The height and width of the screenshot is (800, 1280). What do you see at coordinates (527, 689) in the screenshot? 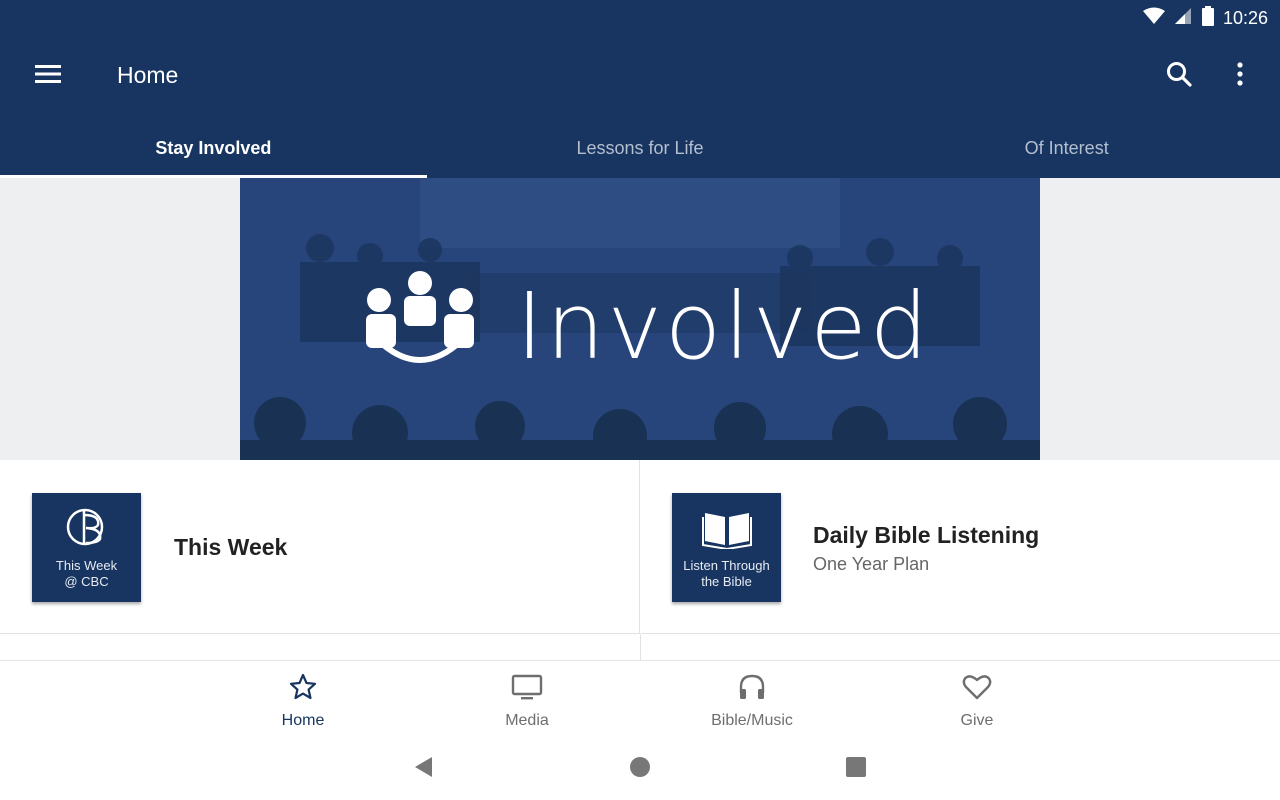
I see `tv-icon` at bounding box center [527, 689].